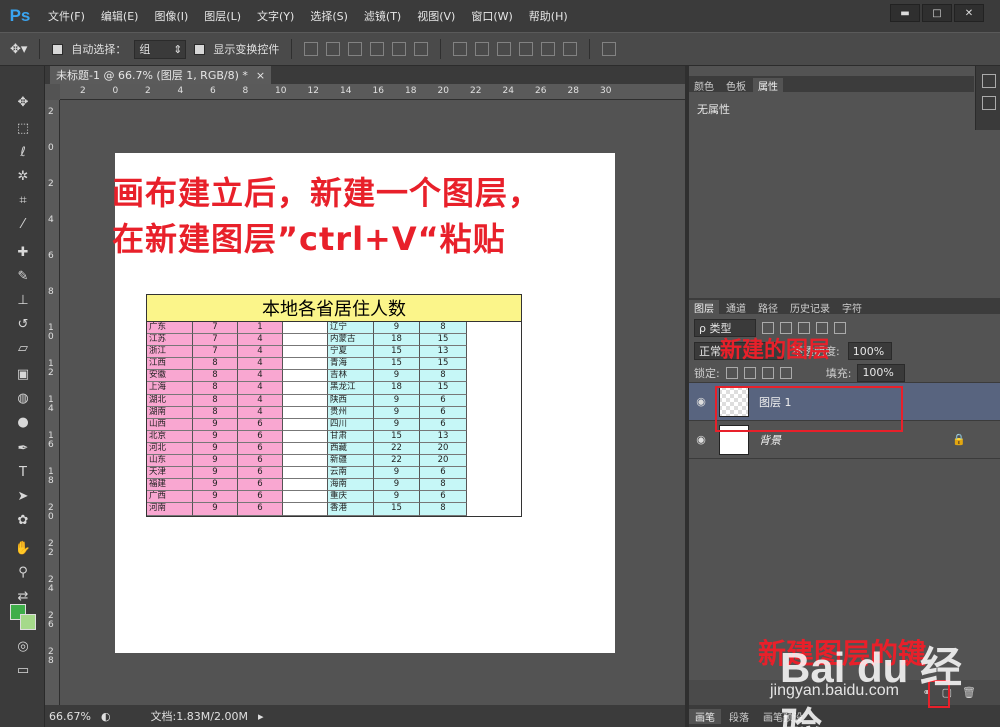  I want to click on swap-colors-icon: ⇄, so click(23, 596).